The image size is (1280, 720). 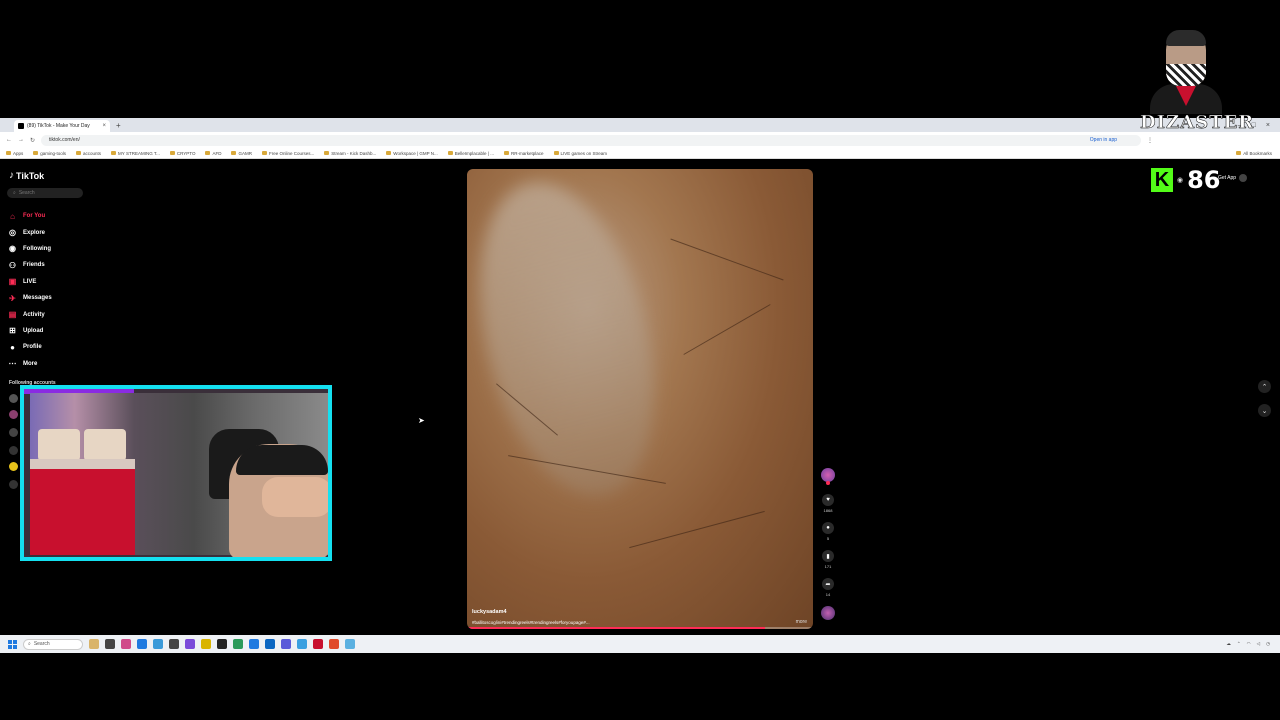 I want to click on open-in-app-button: Open in app, so click(x=1103, y=140).